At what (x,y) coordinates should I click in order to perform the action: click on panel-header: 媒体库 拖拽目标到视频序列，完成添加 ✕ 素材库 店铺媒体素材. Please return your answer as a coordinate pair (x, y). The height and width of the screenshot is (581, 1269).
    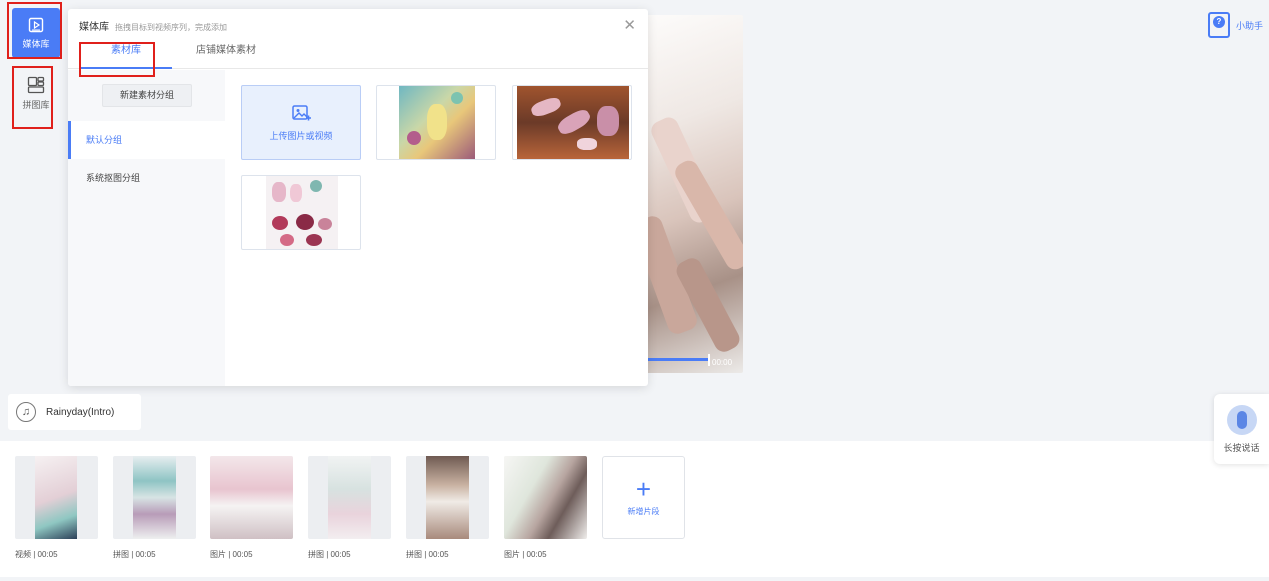
    Looking at the image, I should click on (358, 39).